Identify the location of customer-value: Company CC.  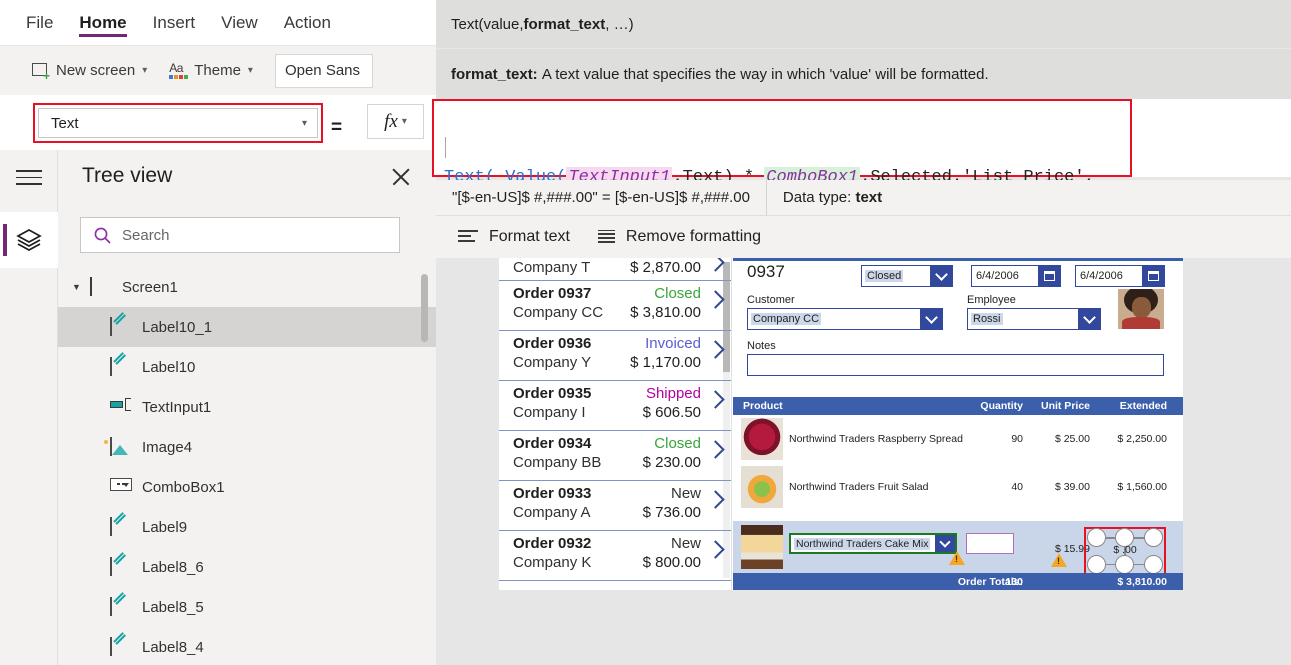
(786, 319).